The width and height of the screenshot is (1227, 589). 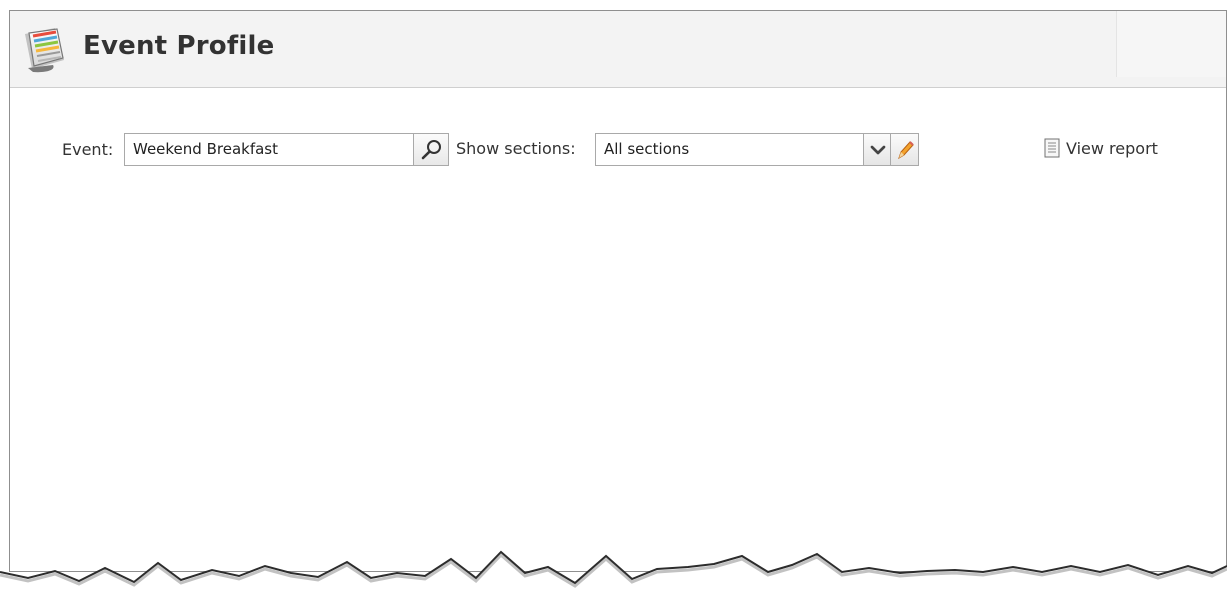 I want to click on chevron-down-icon, so click(x=878, y=150).